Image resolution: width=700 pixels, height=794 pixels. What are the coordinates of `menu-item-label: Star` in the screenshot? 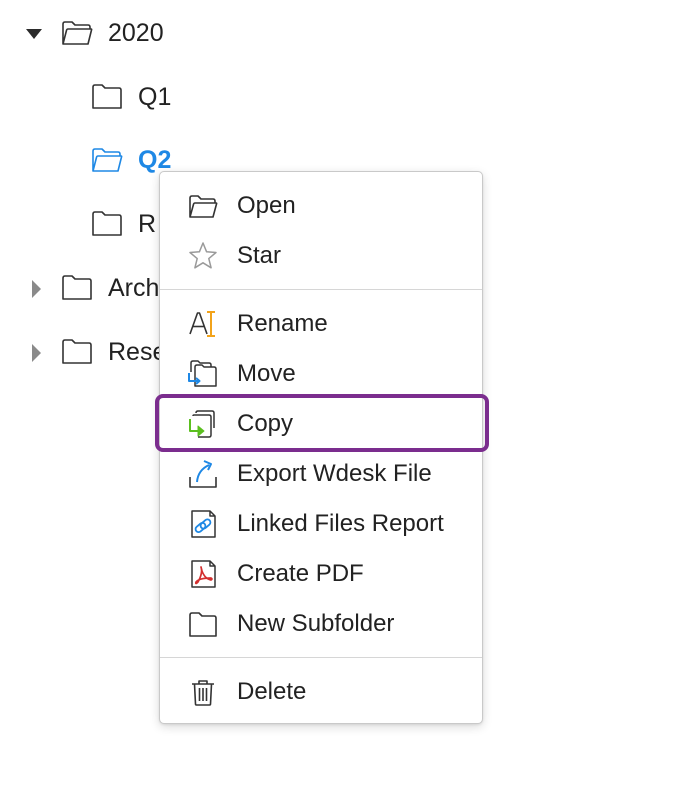 It's located at (259, 255).